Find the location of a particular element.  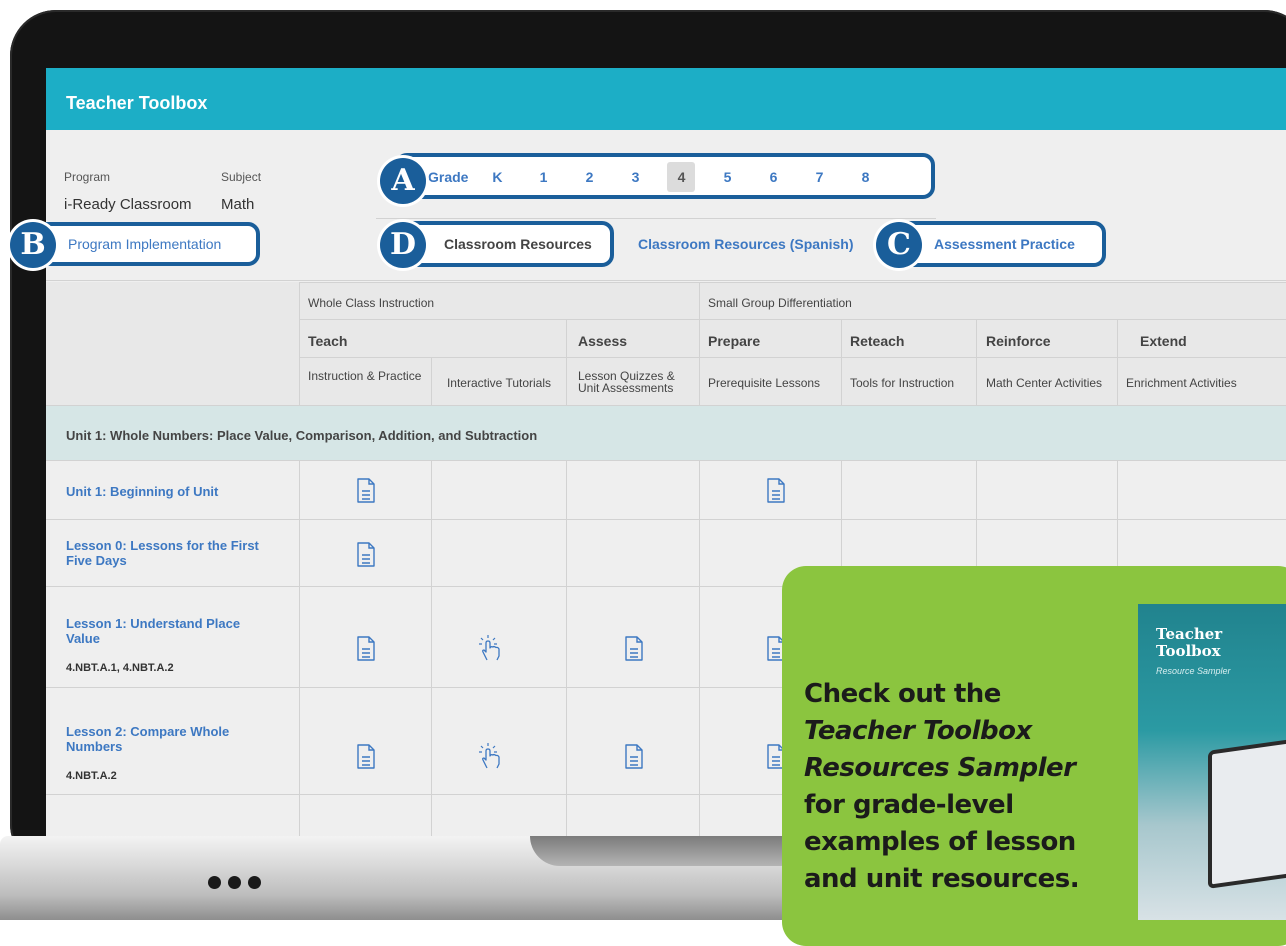

program-label: Program is located at coordinates (87, 177).